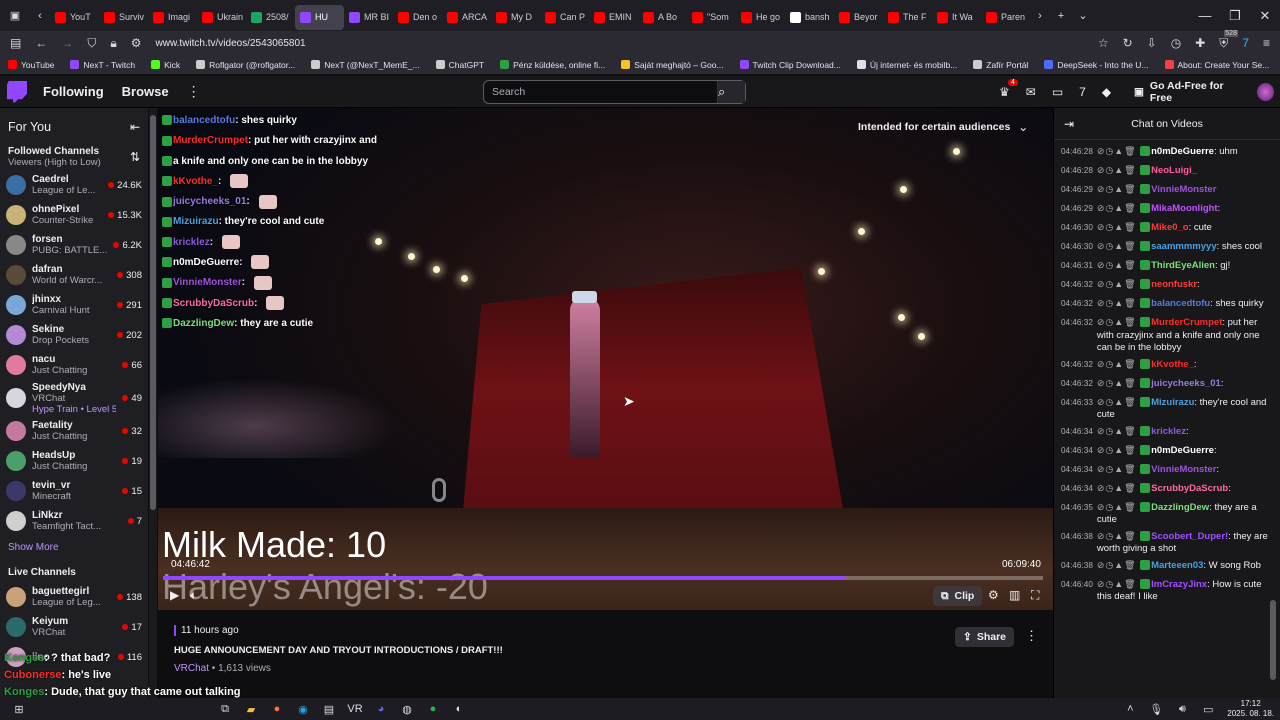 The height and width of the screenshot is (720, 1280). Describe the element at coordinates (251, 709) in the screenshot. I see `file-explorer-icon: ▰` at that location.